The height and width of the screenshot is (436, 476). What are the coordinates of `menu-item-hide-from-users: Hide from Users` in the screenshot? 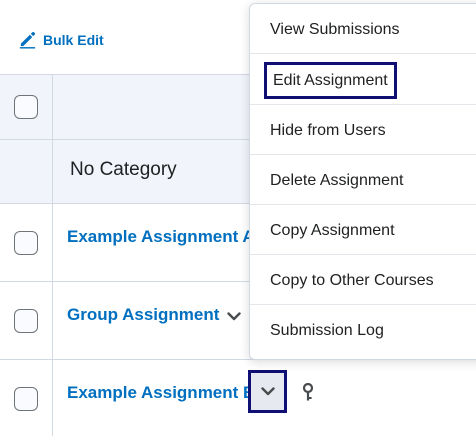 It's located at (363, 130).